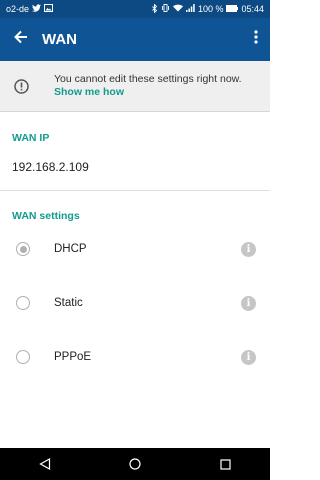  Describe the element at coordinates (252, 9) in the screenshot. I see `clock: 05:44` at that location.